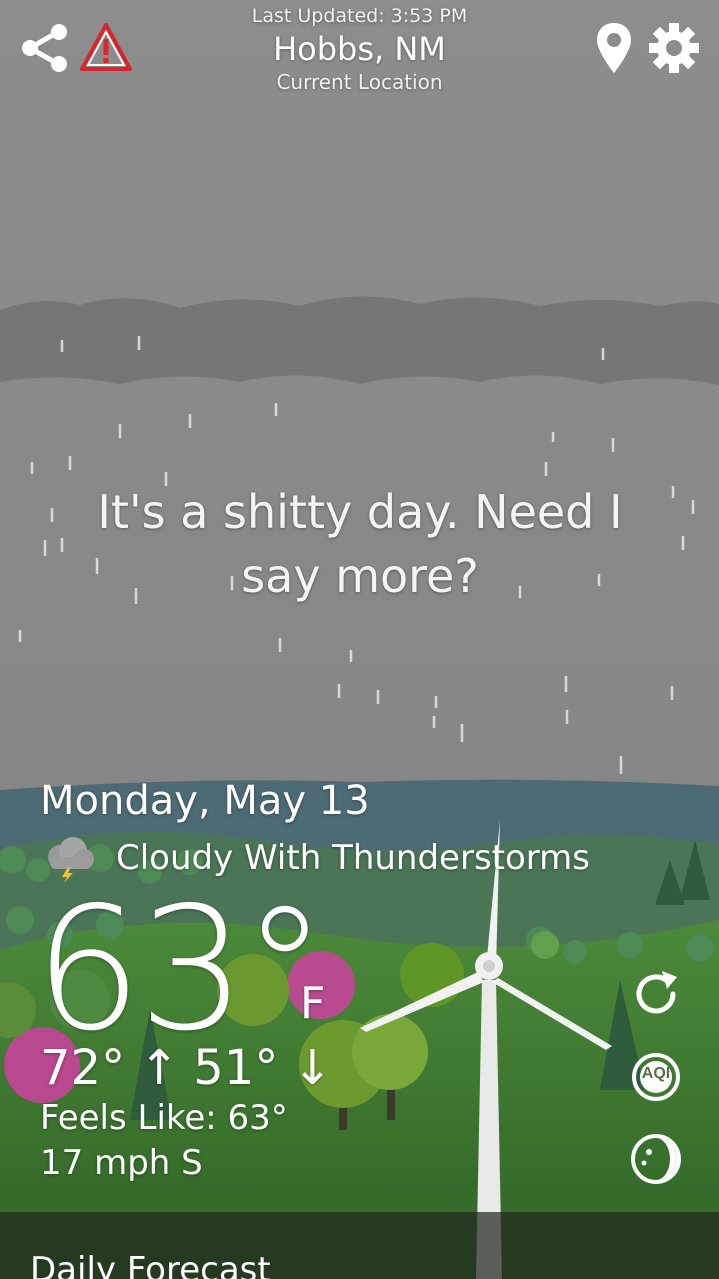 Image resolution: width=719 pixels, height=1279 pixels. What do you see at coordinates (150, 1264) in the screenshot?
I see `daily-forecast-label: Daily Forecast` at bounding box center [150, 1264].